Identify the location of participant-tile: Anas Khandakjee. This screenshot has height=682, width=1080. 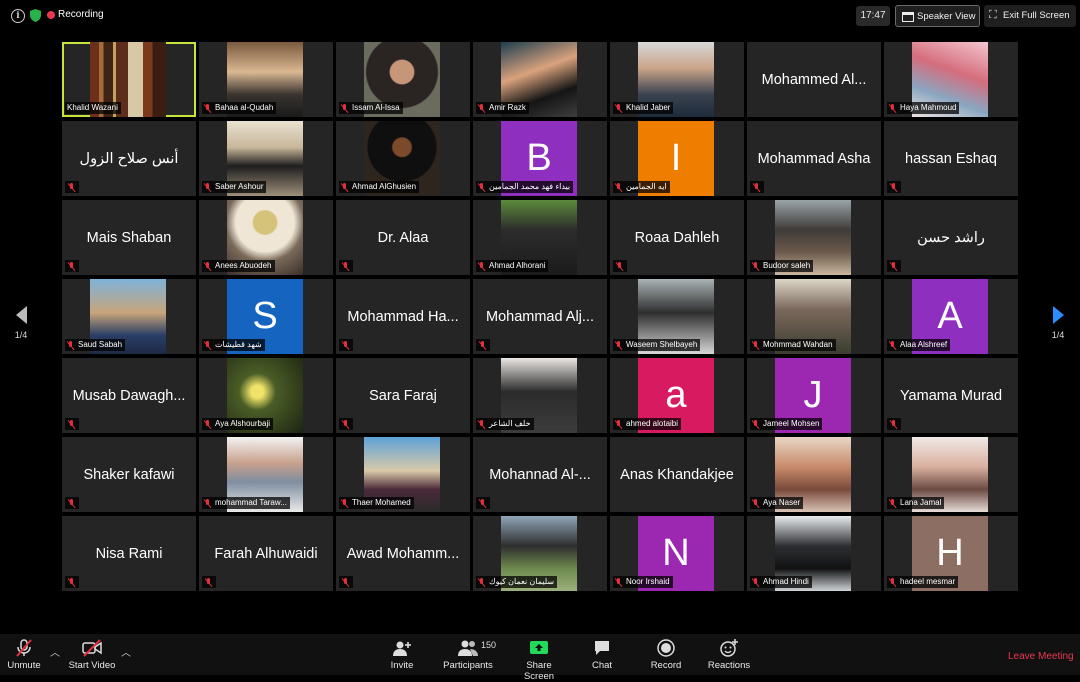
(677, 474).